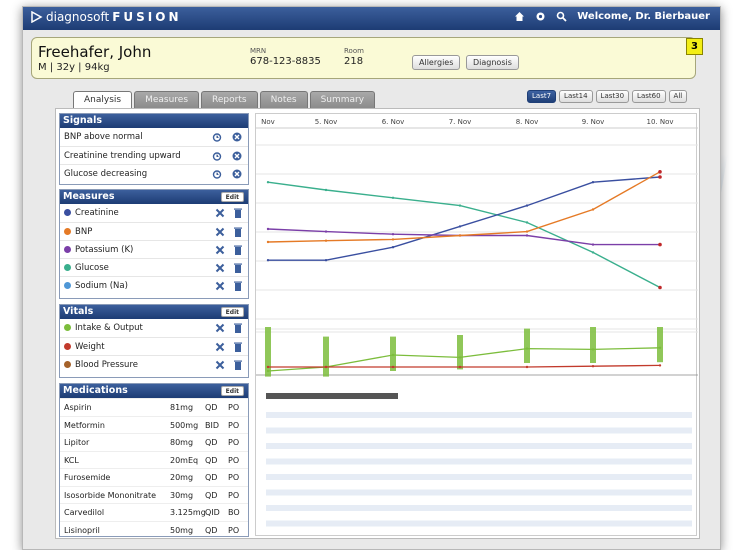 This screenshot has height=550, width=755. What do you see at coordinates (659, 122) in the screenshot?
I see `x-tick-label: 10. Nov` at bounding box center [659, 122].